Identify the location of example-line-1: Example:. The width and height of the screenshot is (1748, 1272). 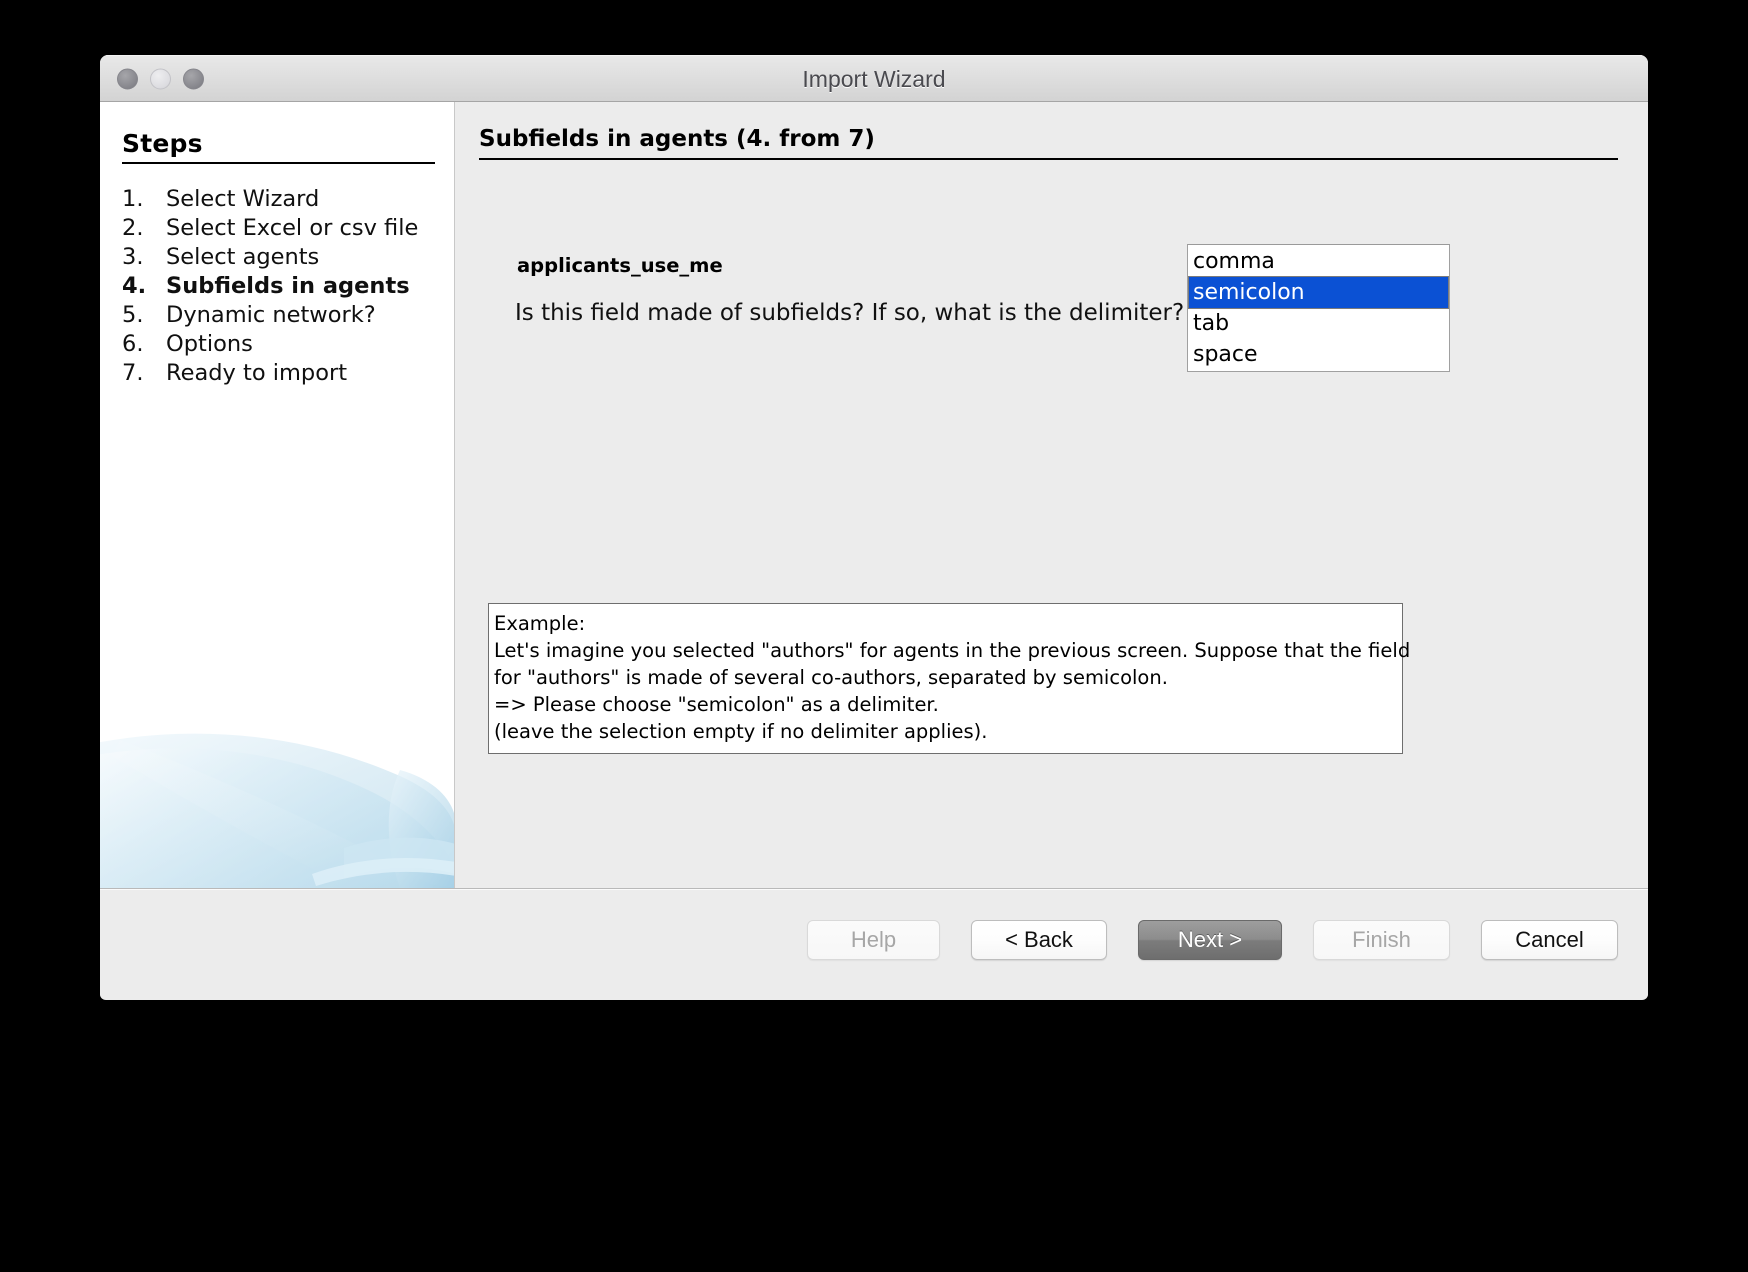
(540, 623).